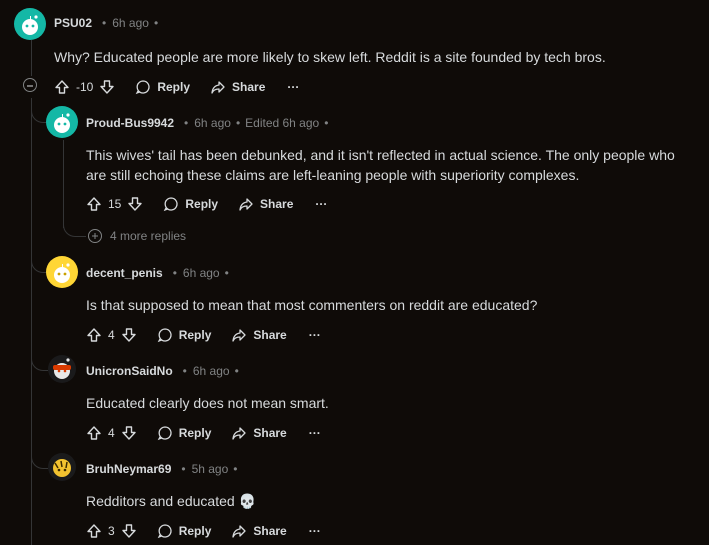 The width and height of the screenshot is (709, 545). Describe the element at coordinates (85, 87) in the screenshot. I see `score: -10` at that location.